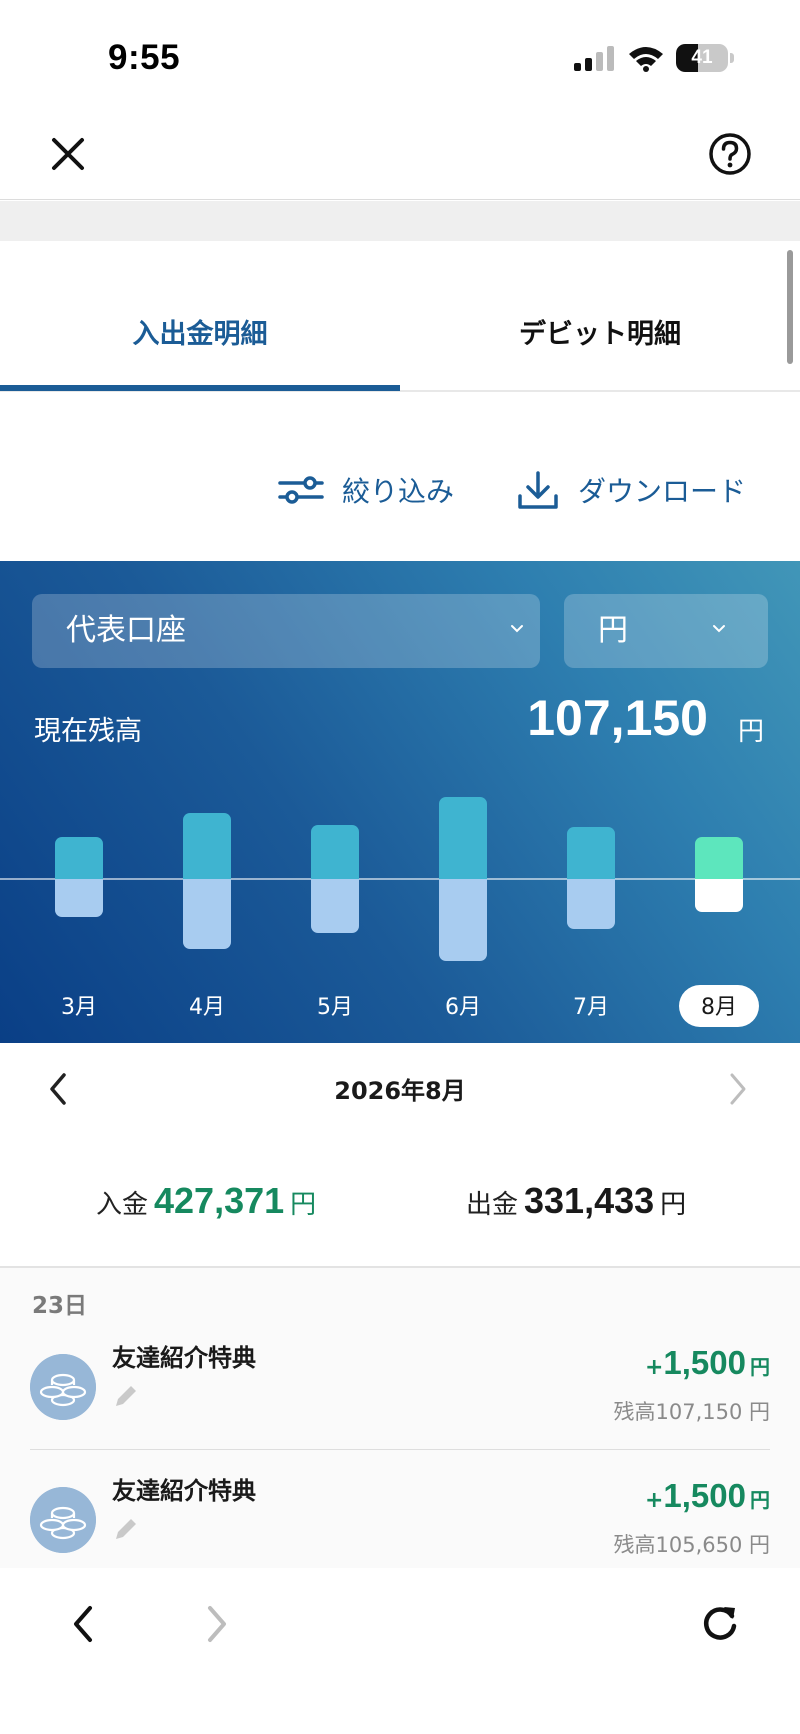 The image size is (800, 1734). Describe the element at coordinates (673, 1205) in the screenshot. I see `expense-unit: 円` at that location.